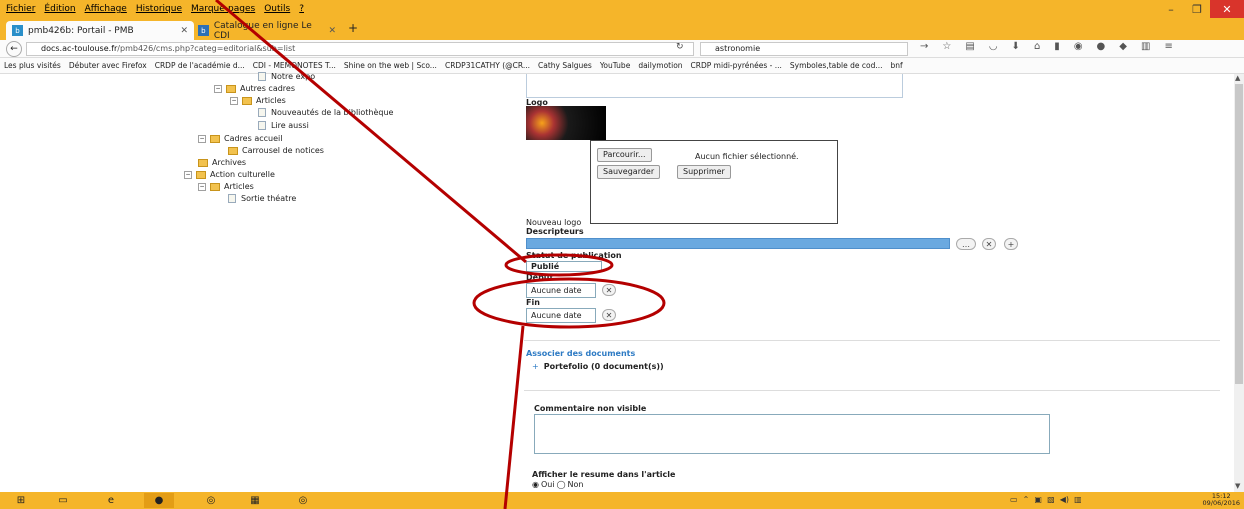 Image resolution: width=1244 pixels, height=509 pixels. Describe the element at coordinates (106, 9) in the screenshot. I see `menu-affichage: Affichage` at that location.